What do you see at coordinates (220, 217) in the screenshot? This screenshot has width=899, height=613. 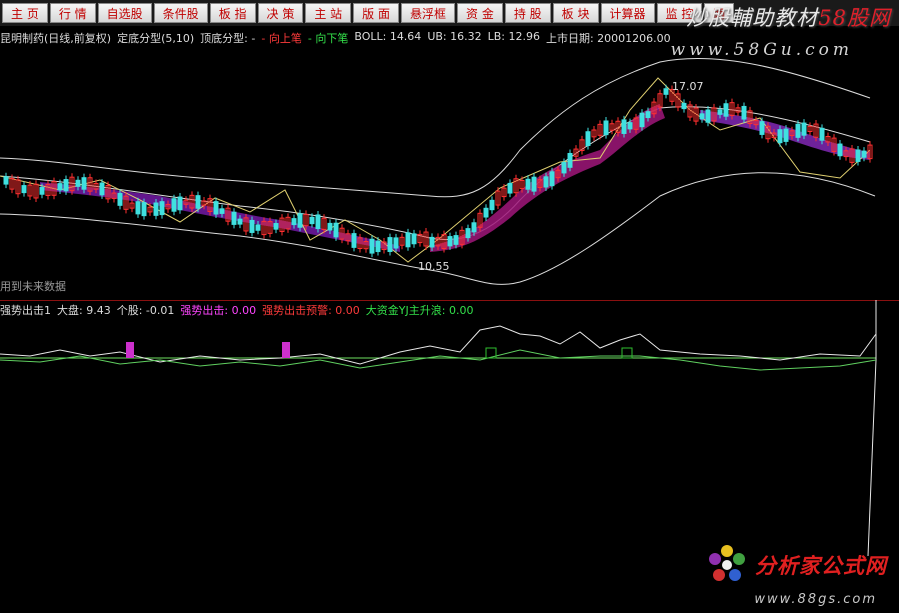 I see `ma-ribbon-left` at bounding box center [220, 217].